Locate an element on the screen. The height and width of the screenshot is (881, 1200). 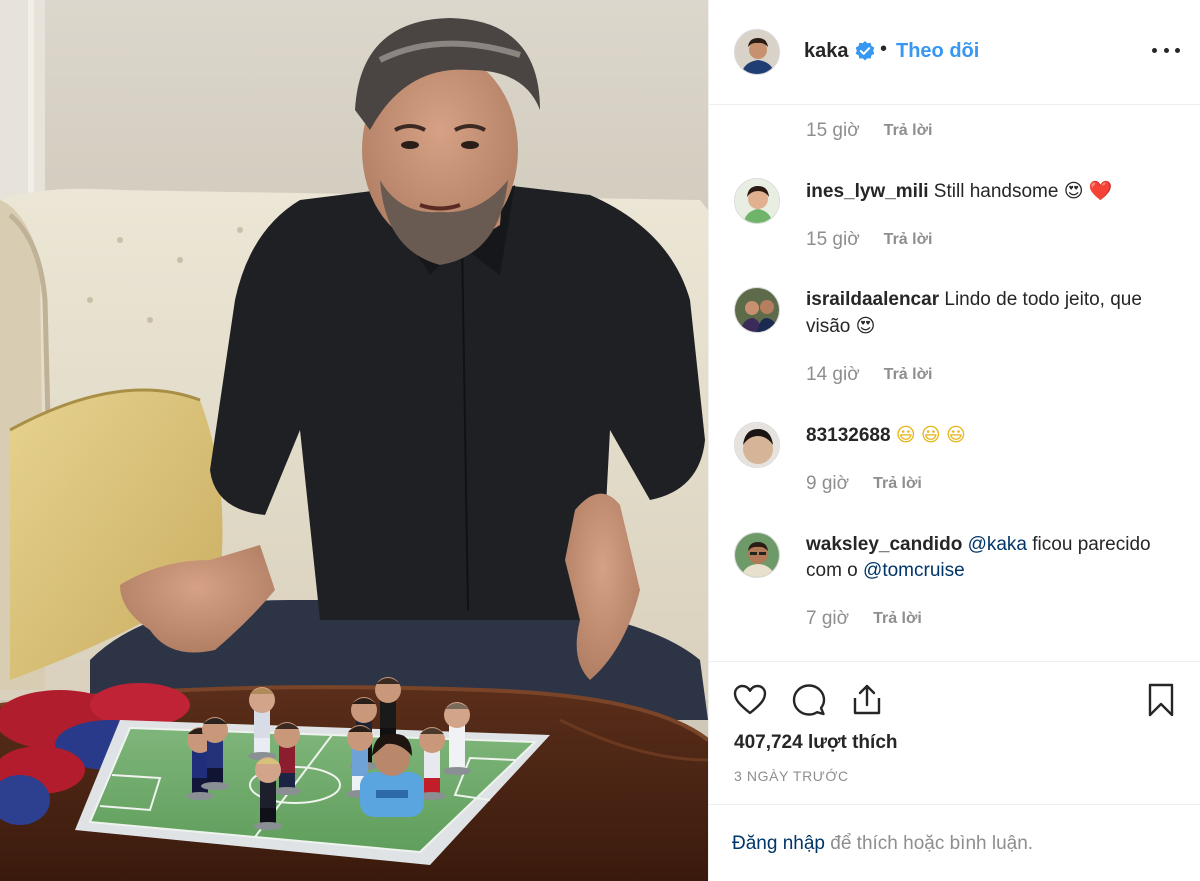
author-username: kaka is located at coordinates (826, 51).